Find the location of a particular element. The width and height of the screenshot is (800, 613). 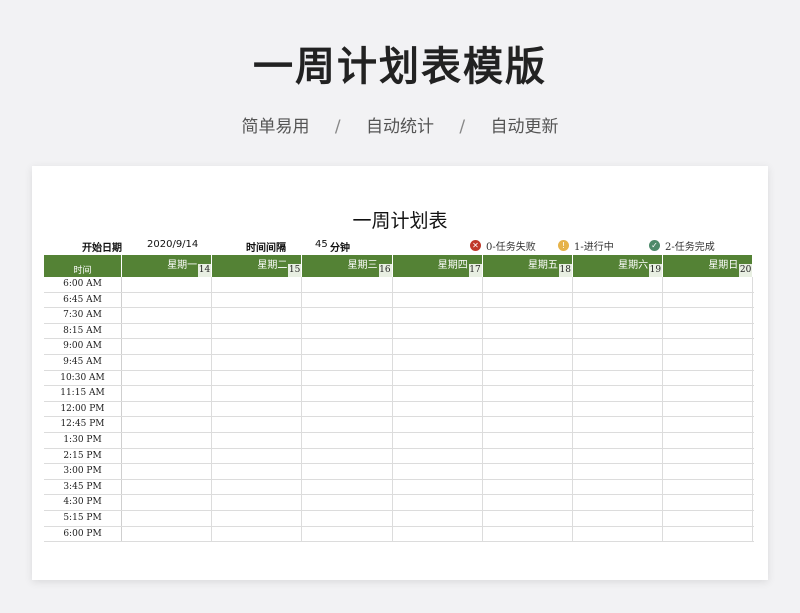

interval-value: 45 is located at coordinates (321, 244).